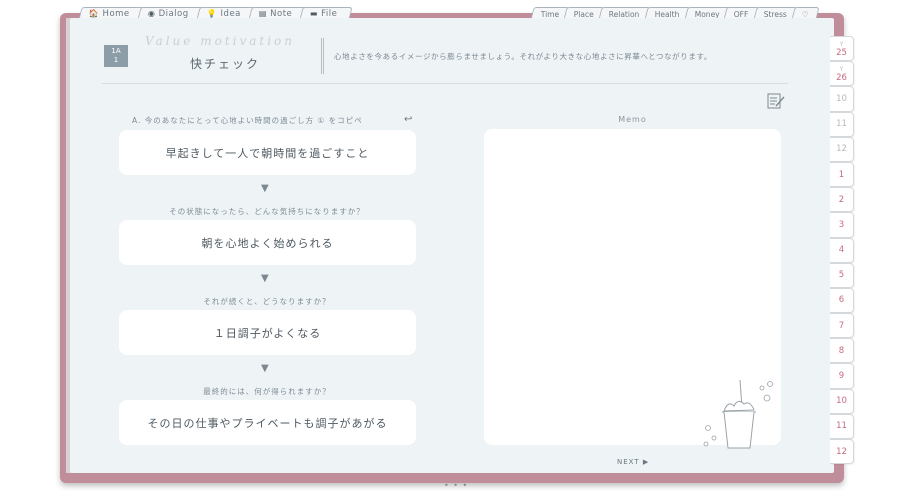 Image resolution: width=905 pixels, height=491 pixels. I want to click on question-1: A. 今のあなたにとって心地よい時間の過ごし方 ① をコピペ, so click(247, 120).